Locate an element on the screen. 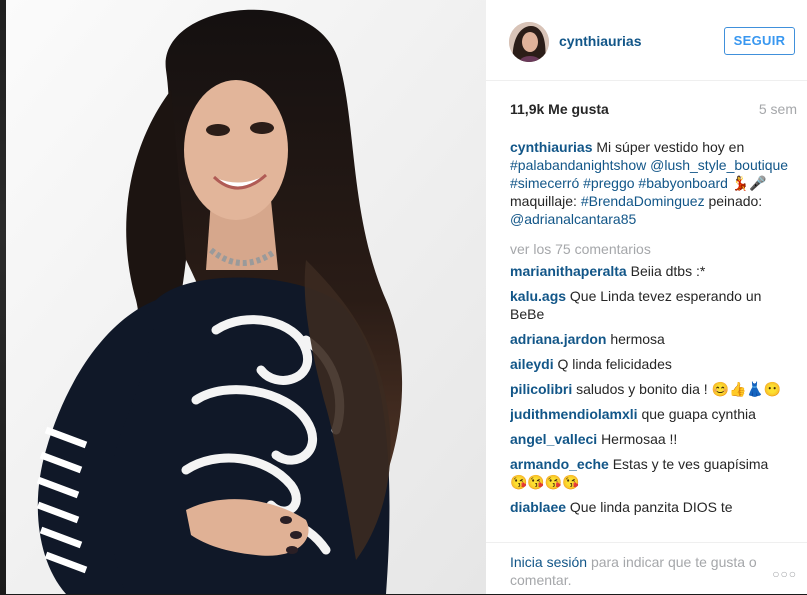 The height and width of the screenshot is (595, 807). comment: aileydi Q linda felicidades is located at coordinates (654, 364).